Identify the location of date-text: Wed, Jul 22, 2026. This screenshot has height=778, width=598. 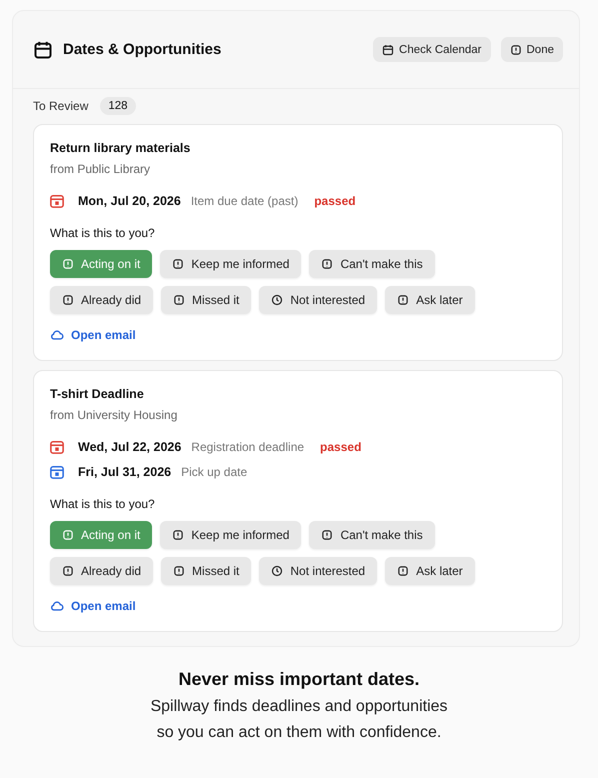
(130, 447).